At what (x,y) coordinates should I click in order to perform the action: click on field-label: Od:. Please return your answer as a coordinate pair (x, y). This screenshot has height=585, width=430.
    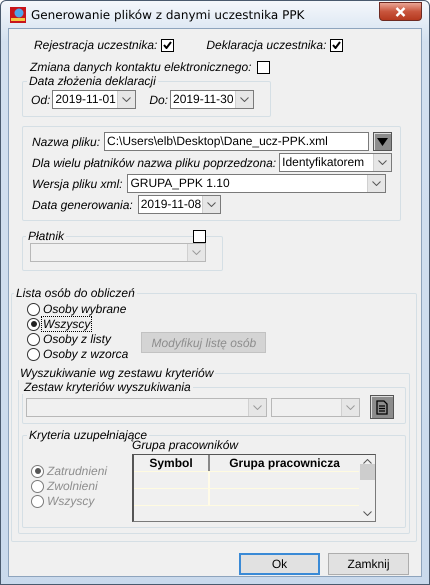
    Looking at the image, I should click on (40, 99).